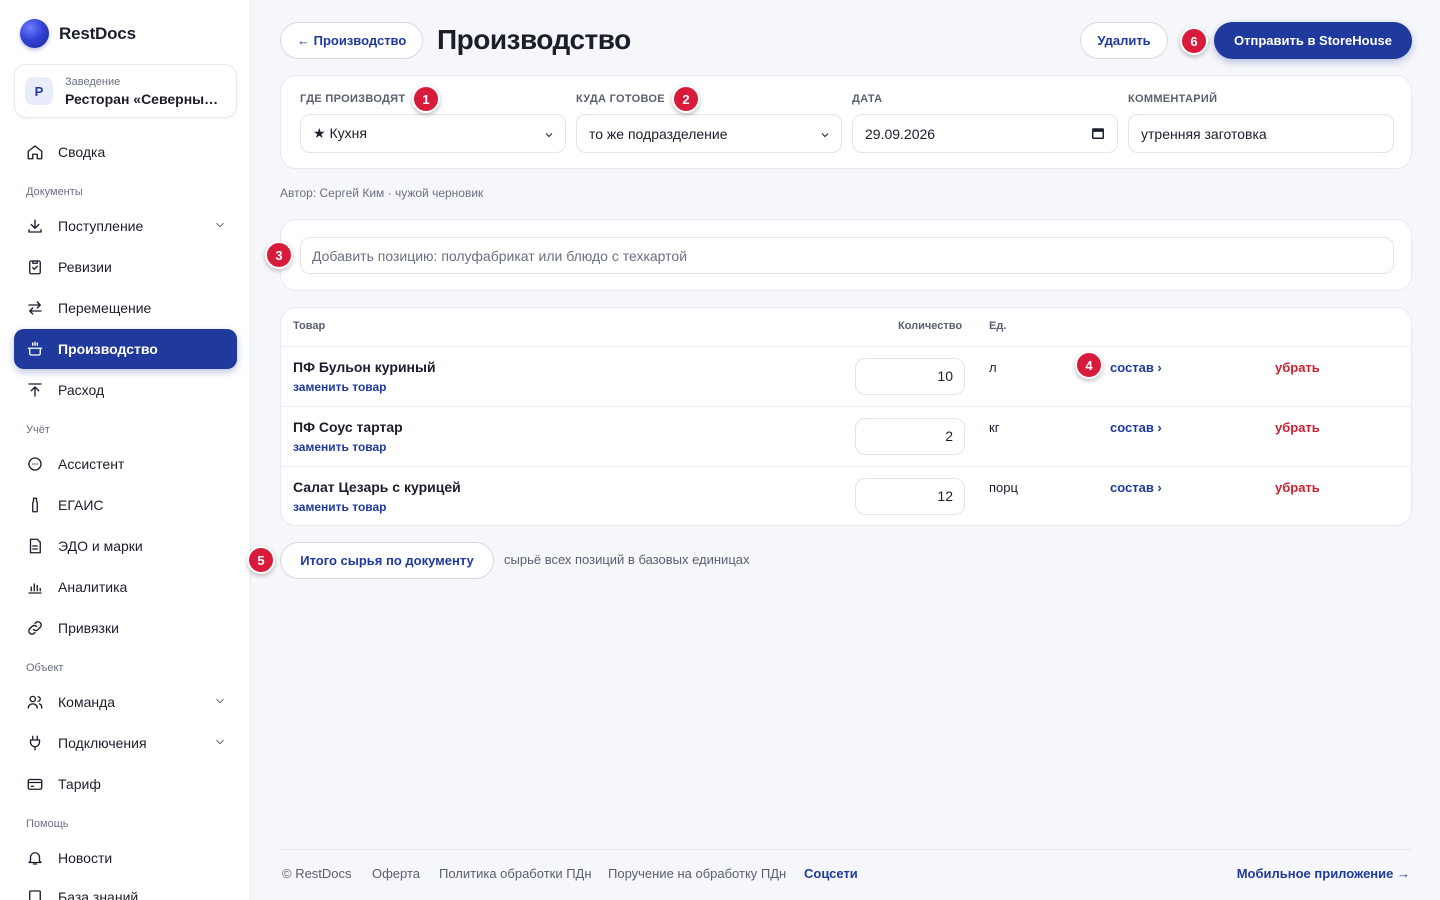  What do you see at coordinates (831, 873) in the screenshot?
I see `footer-social-link: Соцсети` at bounding box center [831, 873].